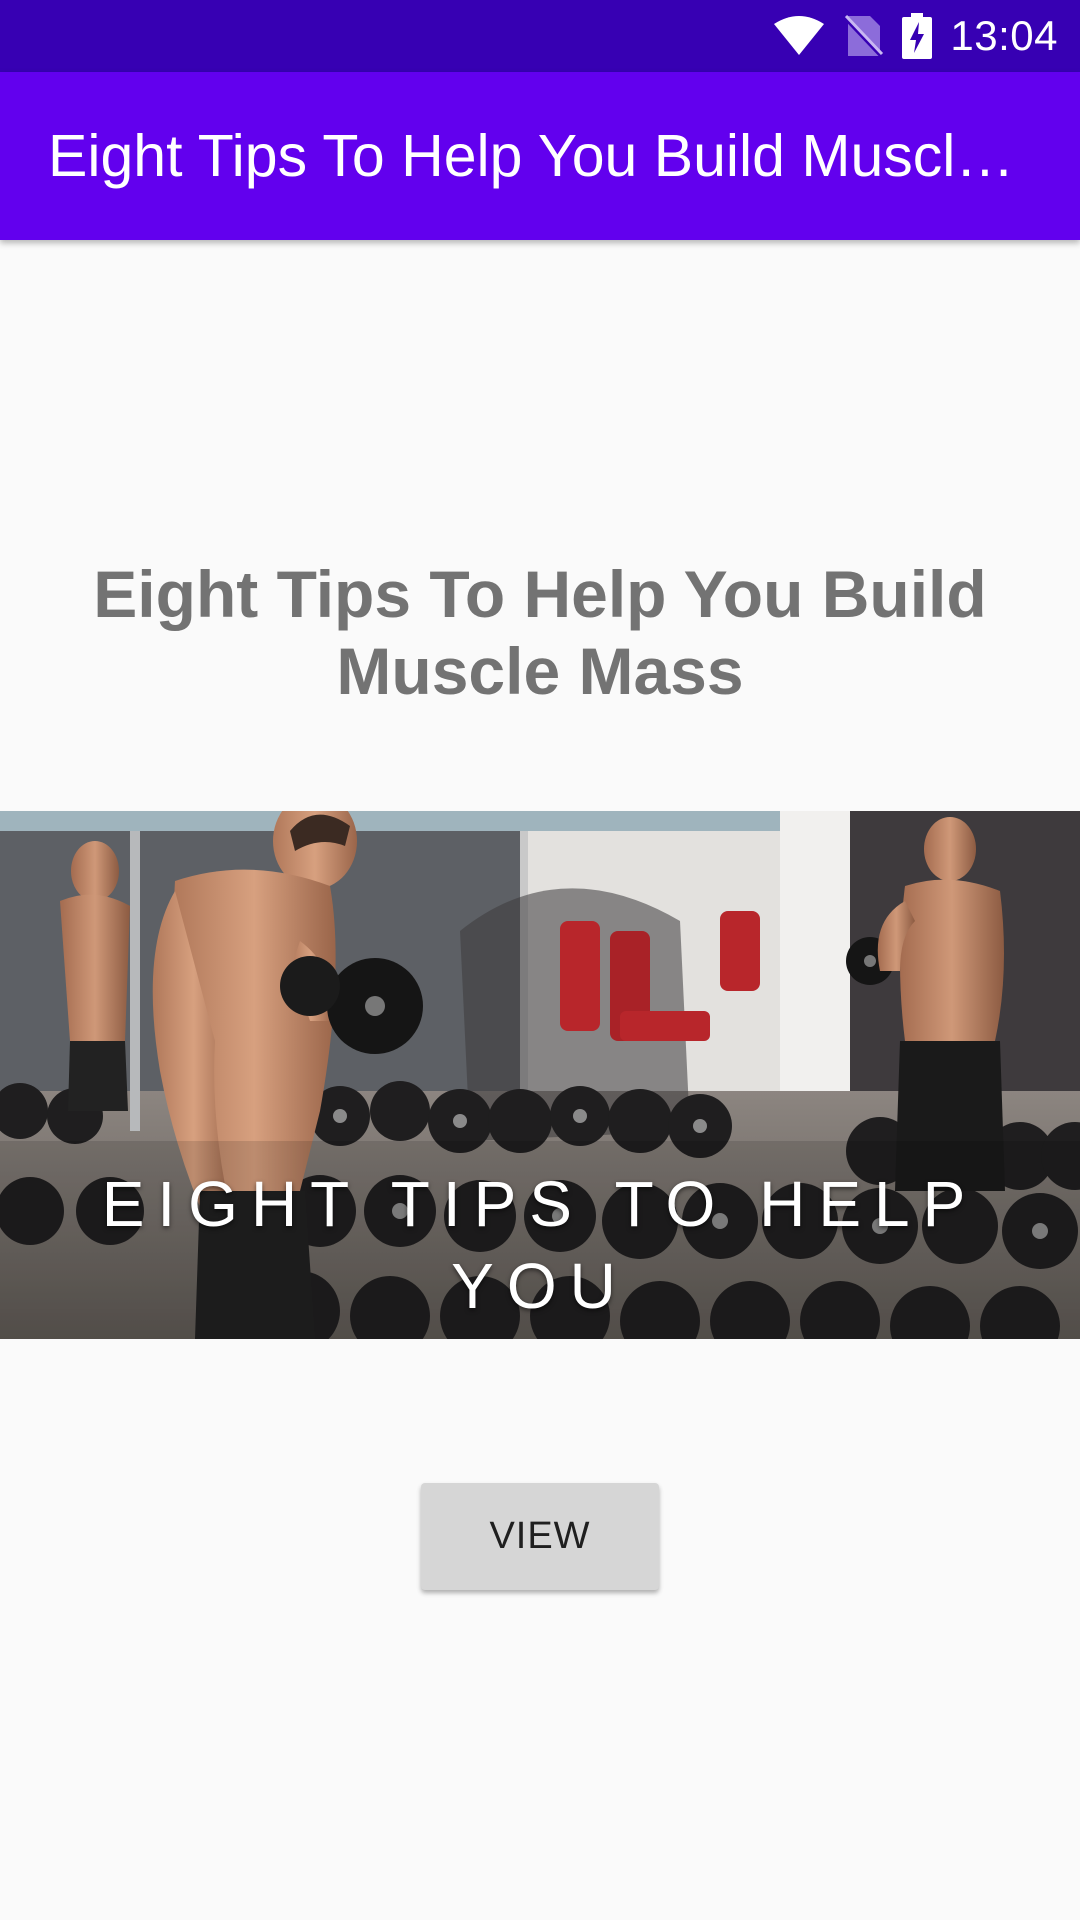 This screenshot has width=1080, height=1920. I want to click on status-clock: 13:04, so click(1004, 35).